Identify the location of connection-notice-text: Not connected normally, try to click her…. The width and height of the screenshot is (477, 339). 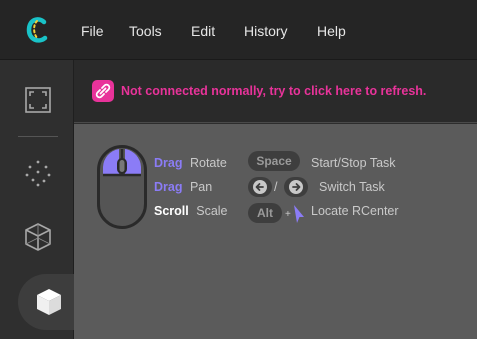
(273, 91).